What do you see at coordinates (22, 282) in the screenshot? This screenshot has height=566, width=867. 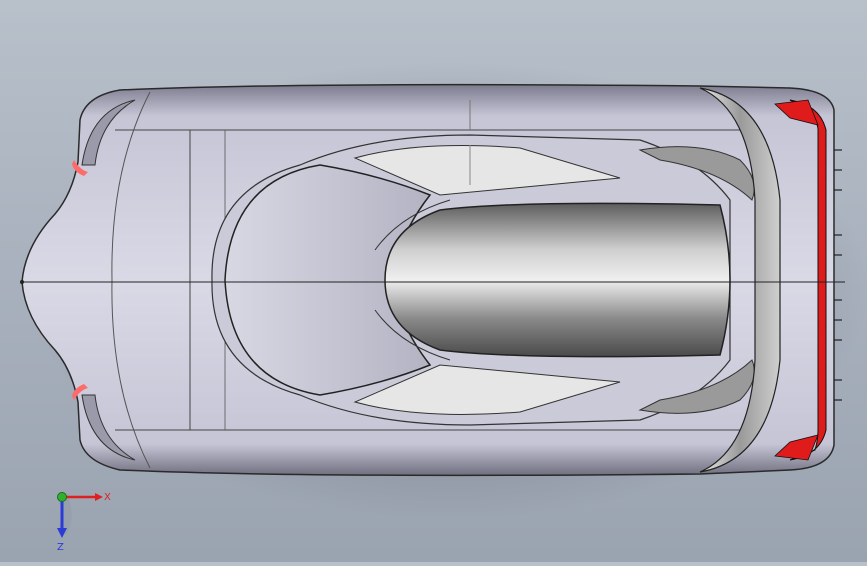 I see `centerline-endpoint` at bounding box center [22, 282].